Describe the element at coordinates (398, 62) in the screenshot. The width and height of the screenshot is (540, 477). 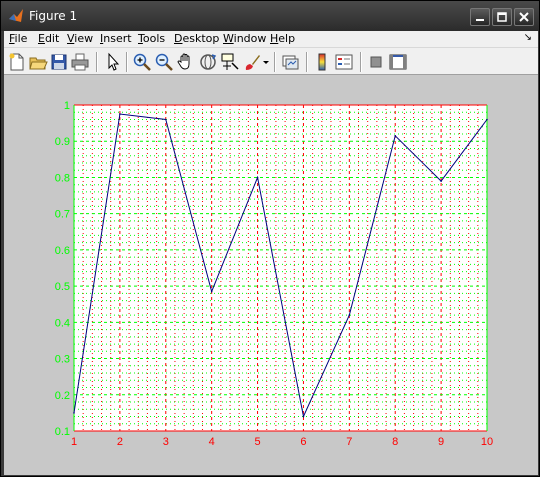
I see `show-plot-tools-icon` at that location.